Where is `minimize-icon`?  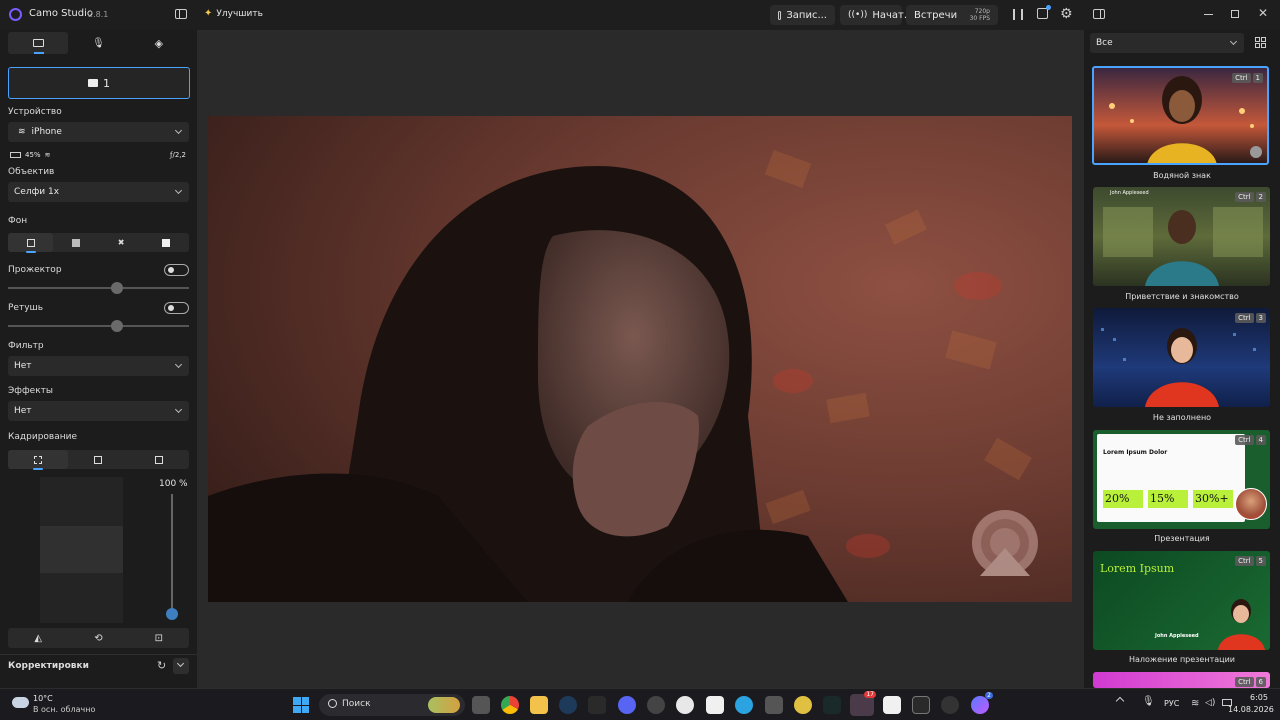
minimize-icon is located at coordinates (1208, 14).